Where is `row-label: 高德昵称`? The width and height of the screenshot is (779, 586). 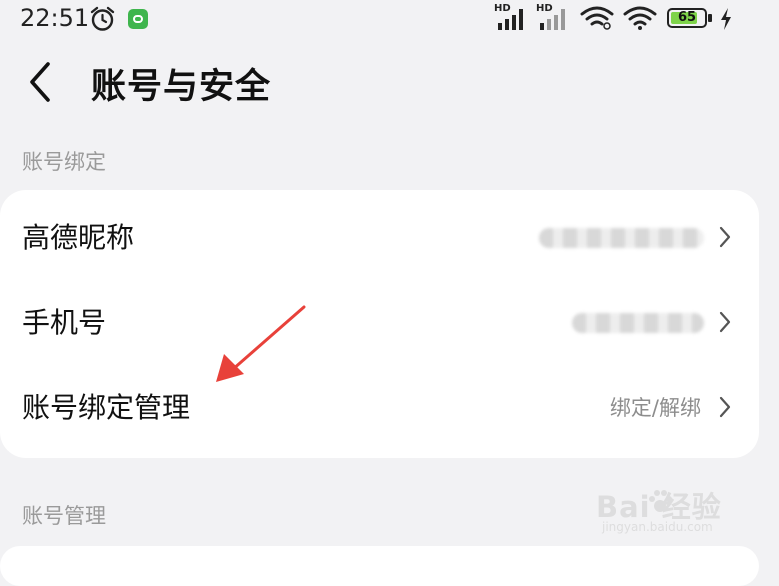
row-label: 高德昵称 is located at coordinates (78, 237).